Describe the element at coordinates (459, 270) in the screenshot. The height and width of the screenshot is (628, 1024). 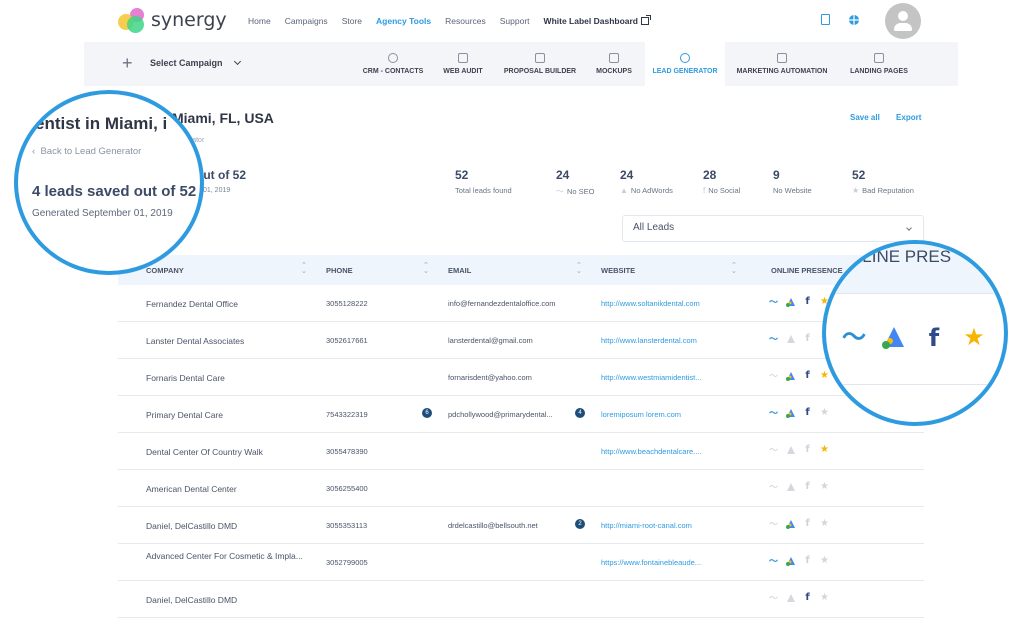
I see `column-email: EMAIL` at that location.